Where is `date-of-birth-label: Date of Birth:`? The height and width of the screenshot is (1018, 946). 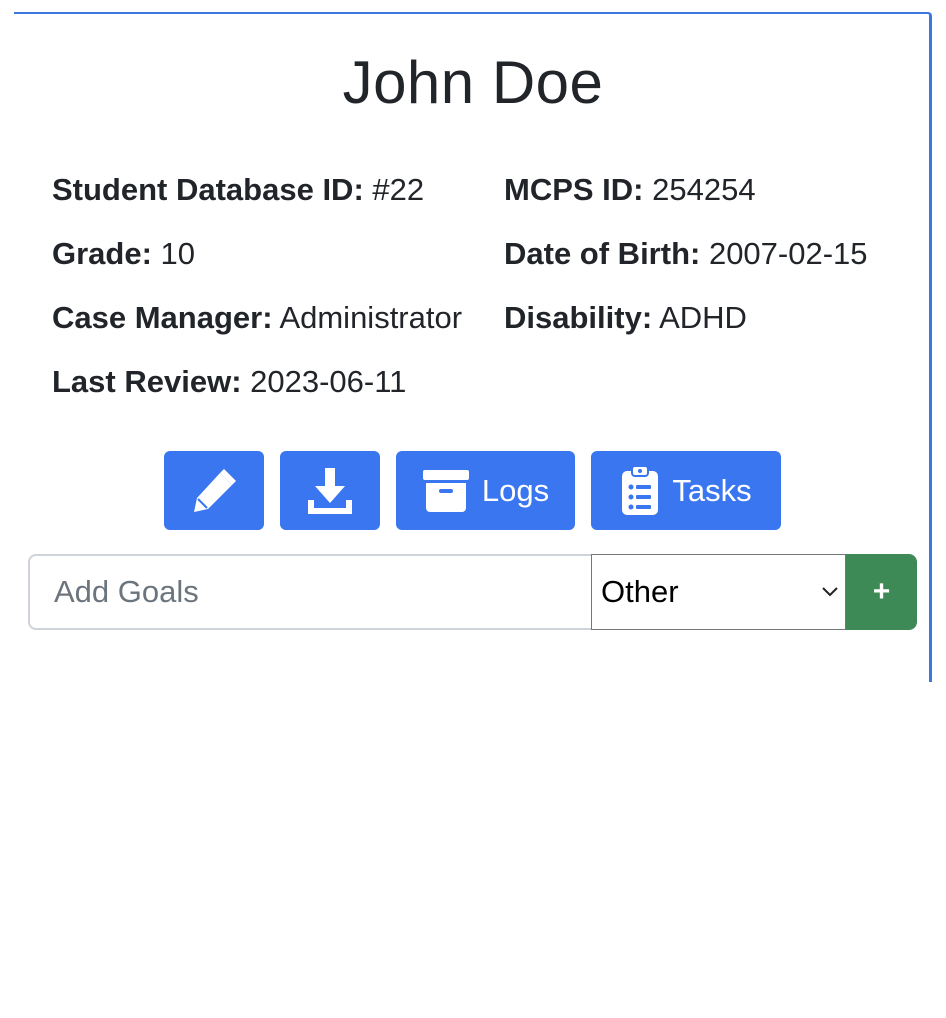 date-of-birth-label: Date of Birth: is located at coordinates (602, 253).